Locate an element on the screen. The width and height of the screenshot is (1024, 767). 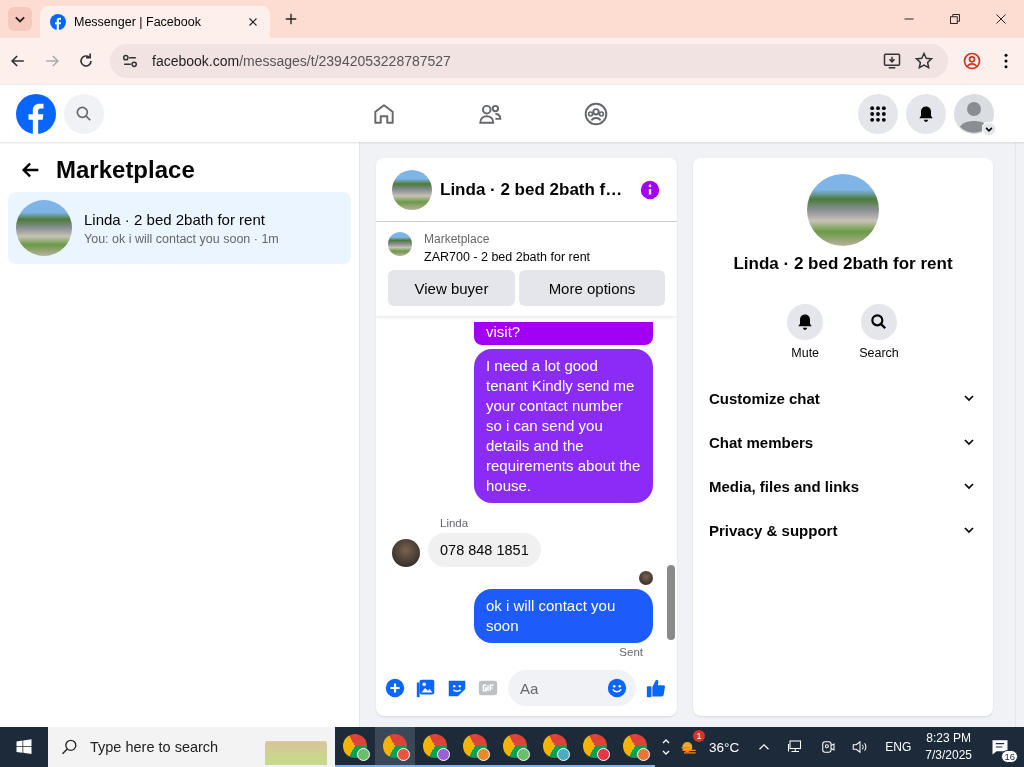
facebook-icon is located at coordinates (58, 22).